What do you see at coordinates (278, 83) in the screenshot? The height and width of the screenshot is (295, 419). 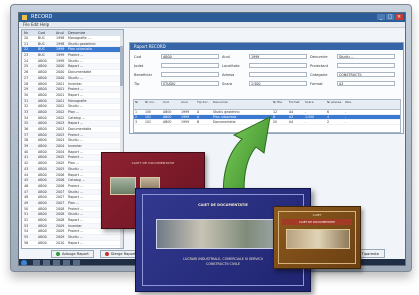 I see `form-field-input: 1:500` at bounding box center [278, 83].